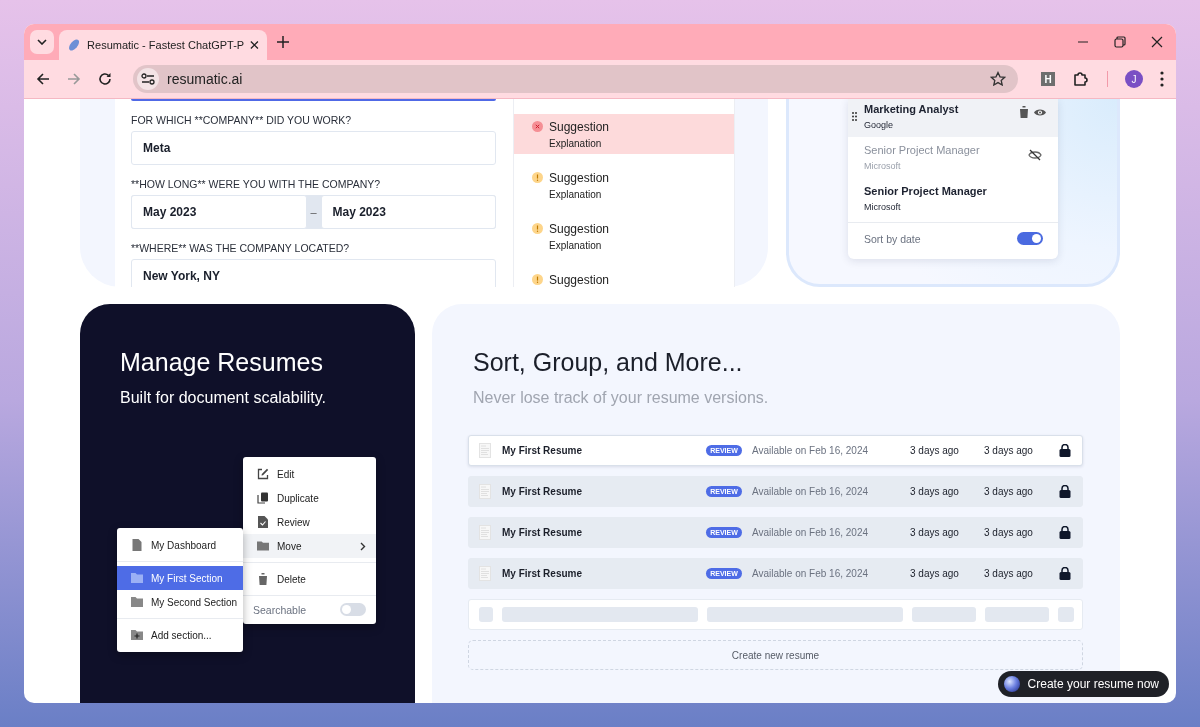 This screenshot has height=727, width=1200. I want to click on experience-item: Senior Project Manager Microsoft, so click(953, 198).